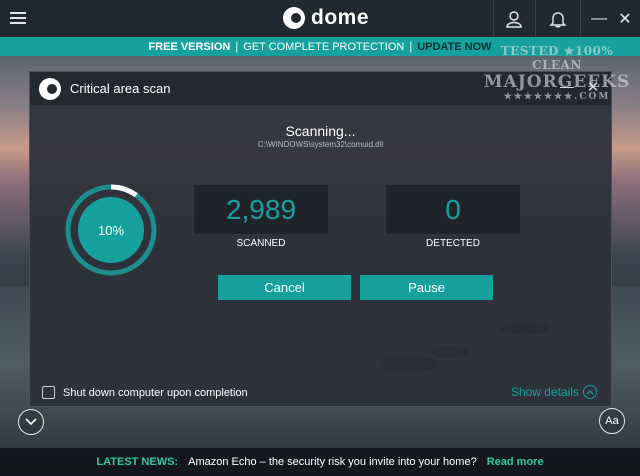 The width and height of the screenshot is (640, 476). Describe the element at coordinates (155, 392) in the screenshot. I see `shutdown-label: Shut down computer upon completion` at that location.